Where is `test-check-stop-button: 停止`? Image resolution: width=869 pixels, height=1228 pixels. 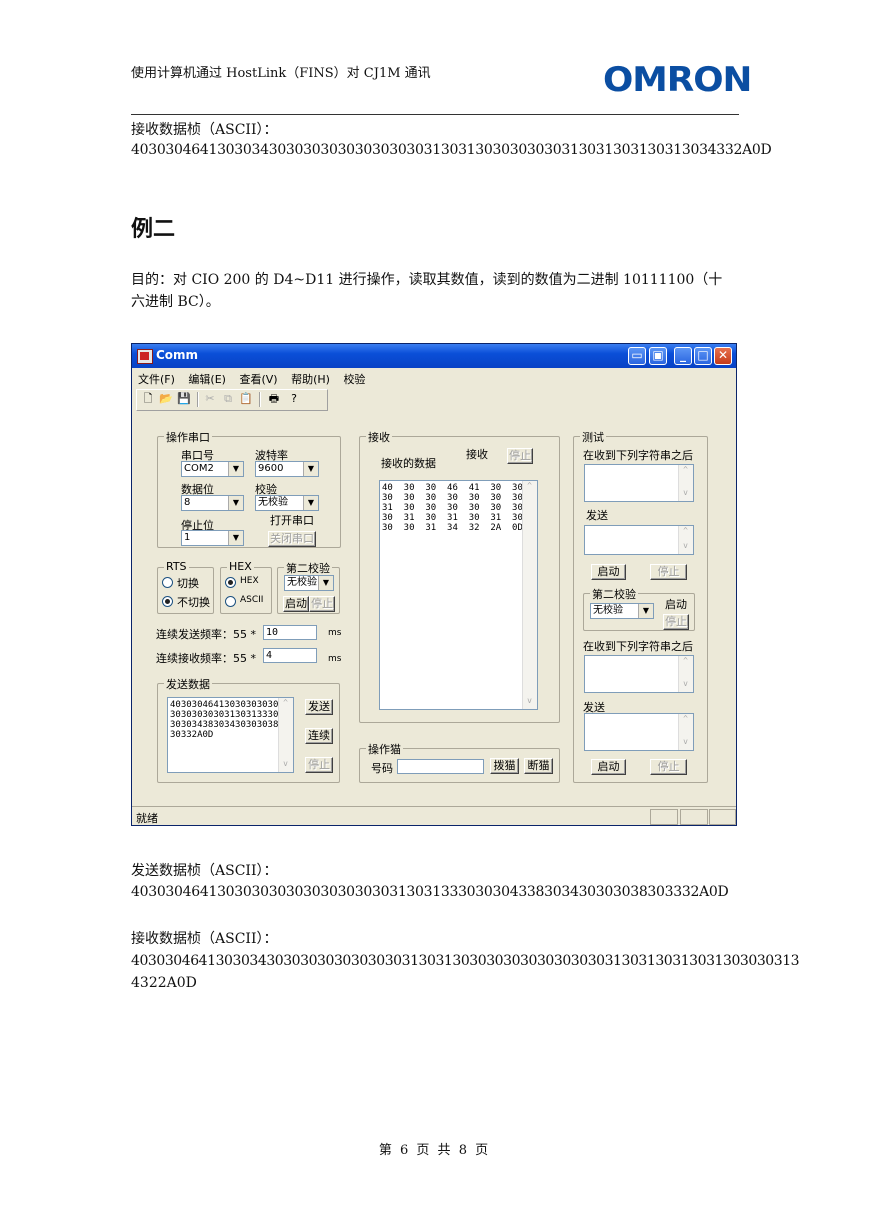 test-check-stop-button: 停止 is located at coordinates (676, 622).